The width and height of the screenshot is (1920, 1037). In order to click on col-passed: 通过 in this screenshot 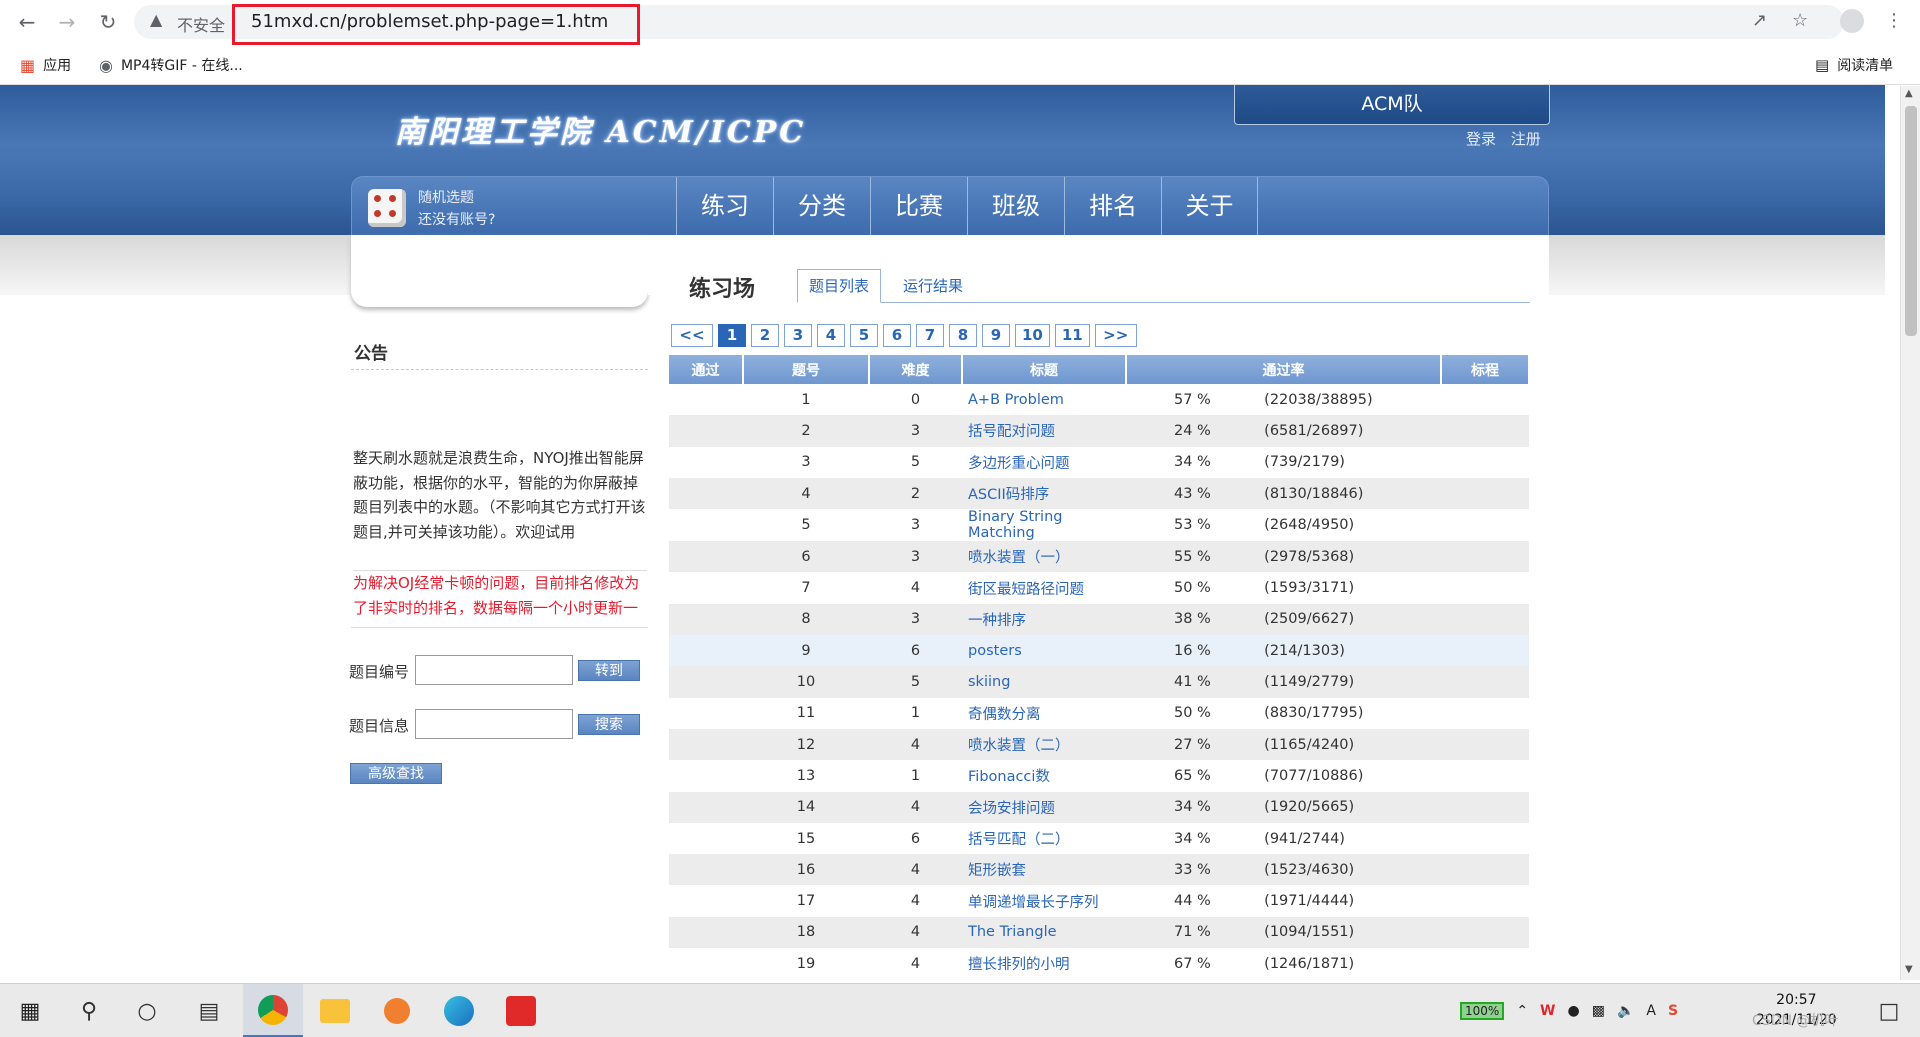, I will do `click(706, 369)`.